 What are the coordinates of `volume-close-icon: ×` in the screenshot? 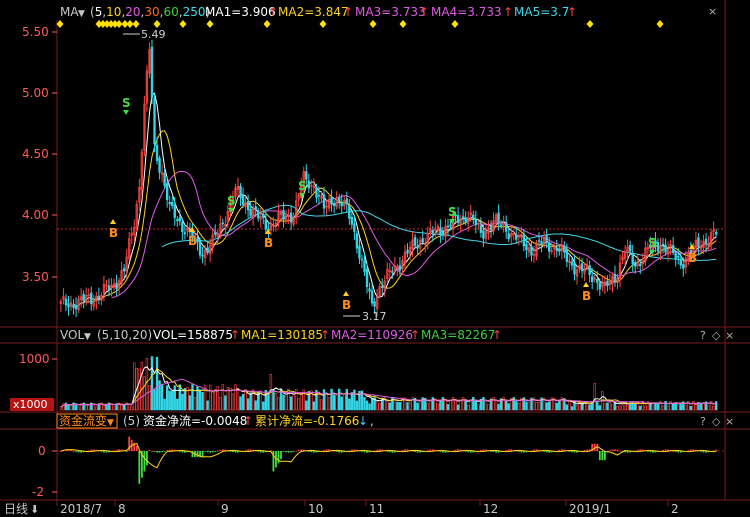 It's located at (729, 335).